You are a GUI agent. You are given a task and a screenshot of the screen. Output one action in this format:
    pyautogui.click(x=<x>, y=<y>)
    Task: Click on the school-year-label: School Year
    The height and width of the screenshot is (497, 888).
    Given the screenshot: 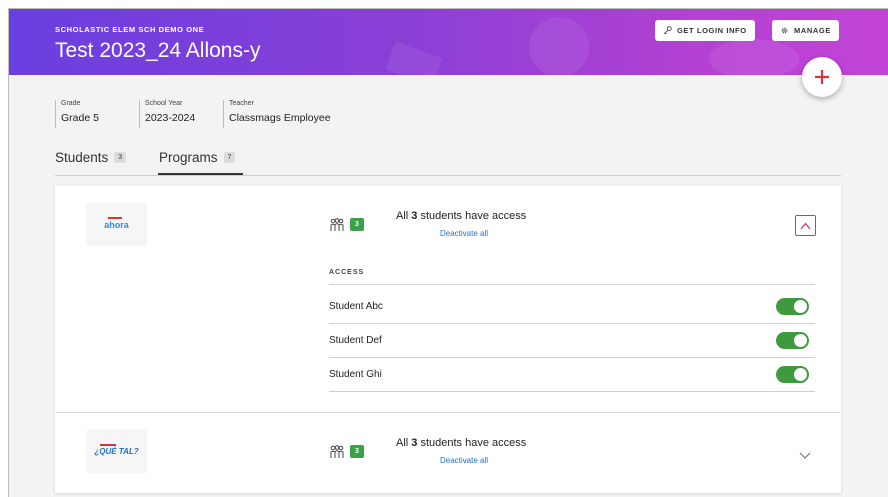 What is the action you would take?
    pyautogui.click(x=164, y=103)
    